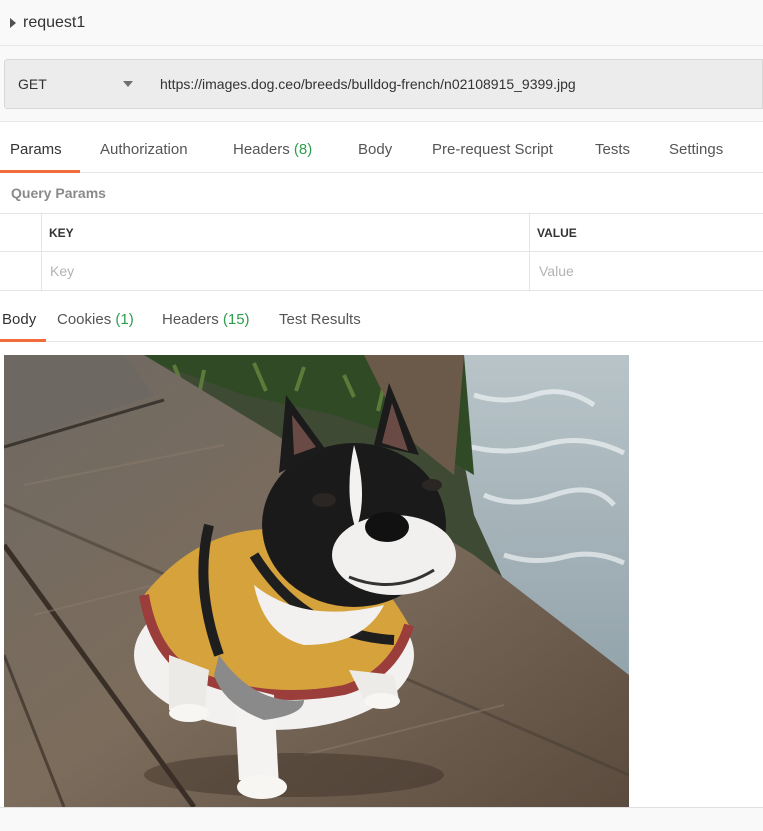 The width and height of the screenshot is (763, 831). Describe the element at coordinates (36, 149) in the screenshot. I see `tab-label: Params` at that location.